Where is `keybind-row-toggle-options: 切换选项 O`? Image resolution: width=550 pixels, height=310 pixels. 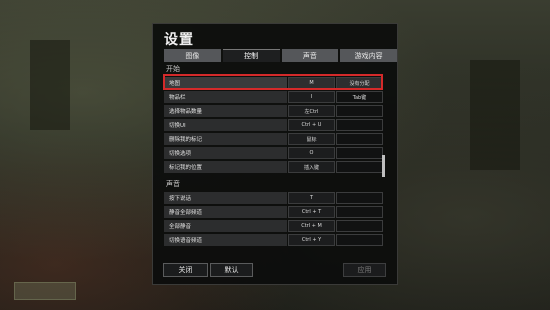 keybind-row-toggle-options: 切换选项 O is located at coordinates (275, 153).